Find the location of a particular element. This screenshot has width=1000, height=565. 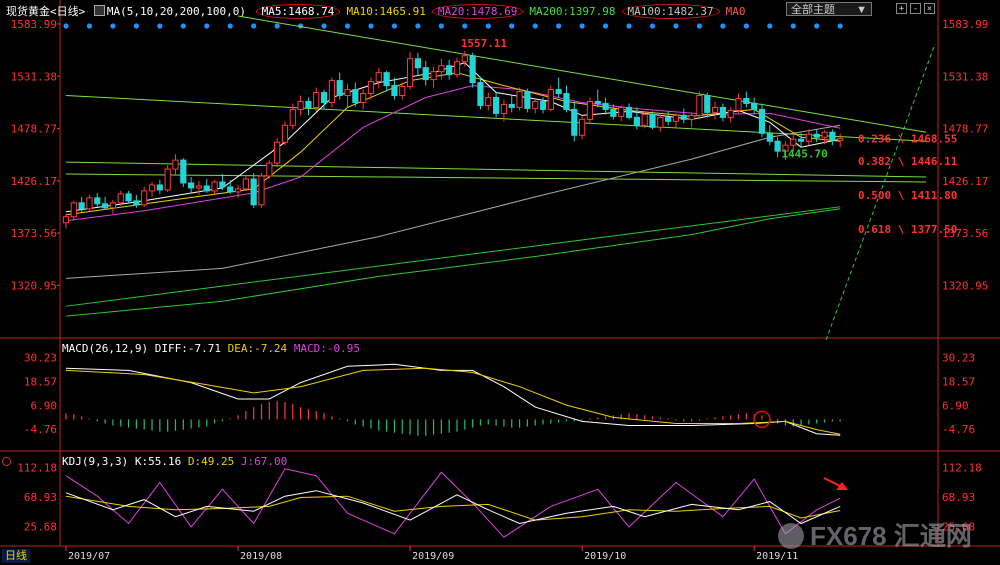

x-tick-label: 2019/10 is located at coordinates (605, 556).